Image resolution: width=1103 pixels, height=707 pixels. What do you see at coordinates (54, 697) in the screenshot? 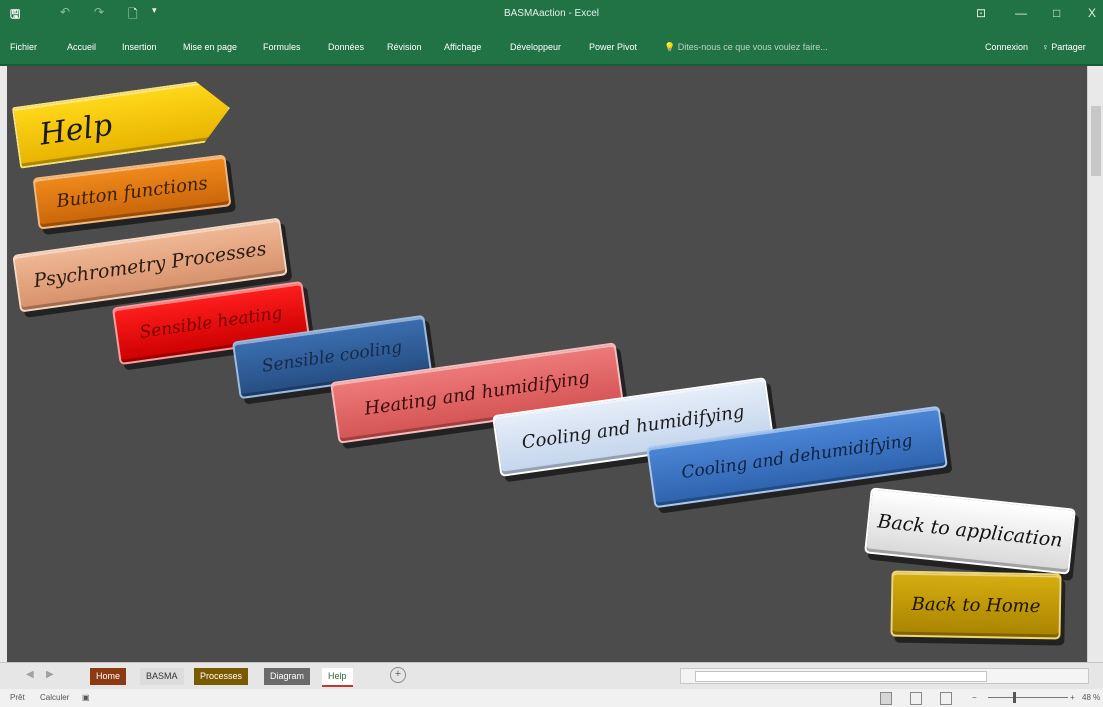
I see `calculate-button: Calculer` at bounding box center [54, 697].